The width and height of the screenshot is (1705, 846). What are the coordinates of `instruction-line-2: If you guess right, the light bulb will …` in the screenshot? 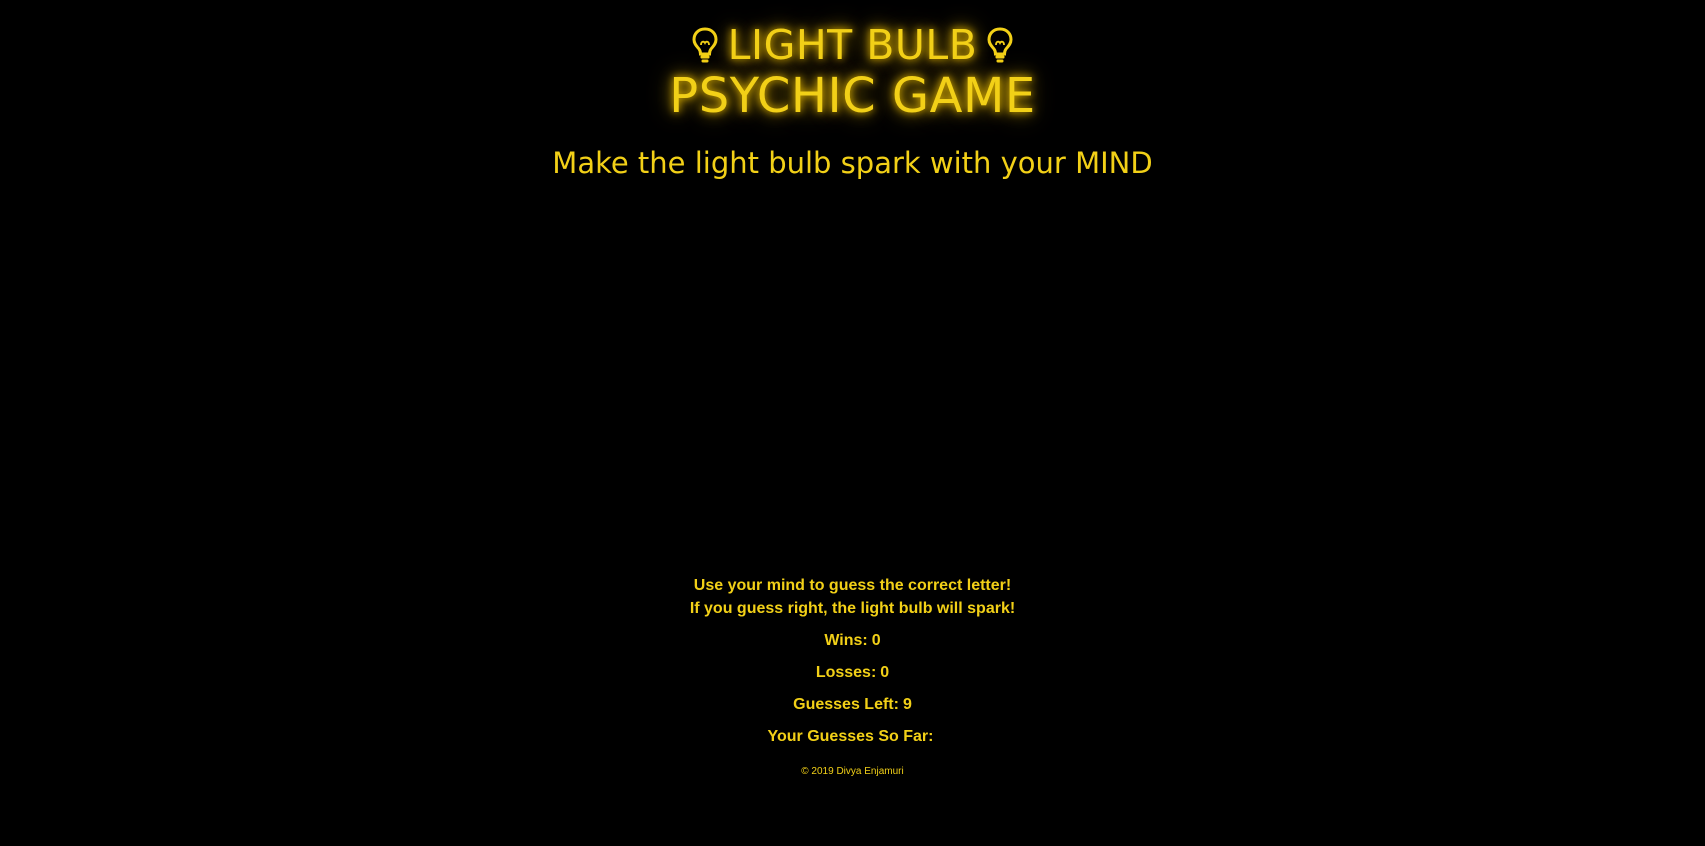 It's located at (852, 608).